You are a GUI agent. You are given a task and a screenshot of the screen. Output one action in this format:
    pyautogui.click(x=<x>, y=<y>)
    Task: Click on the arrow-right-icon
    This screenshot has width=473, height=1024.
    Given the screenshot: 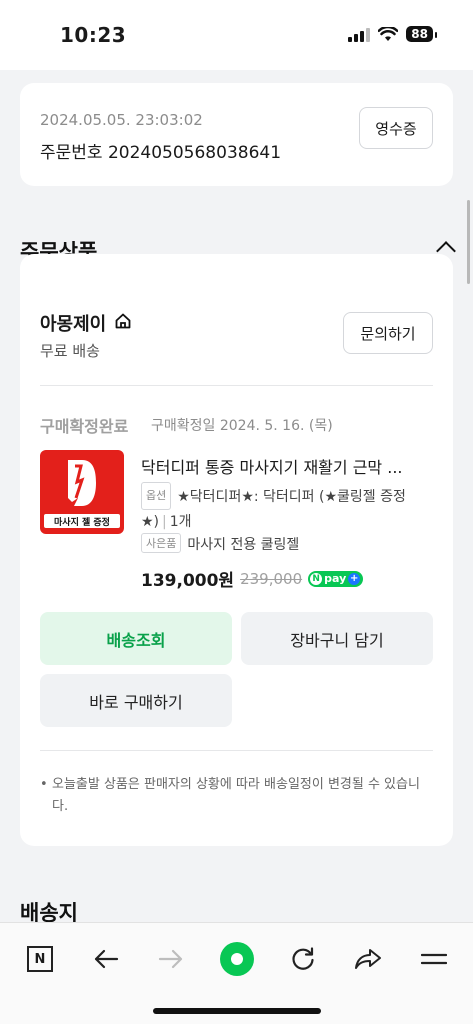 What is the action you would take?
    pyautogui.click(x=170, y=959)
    